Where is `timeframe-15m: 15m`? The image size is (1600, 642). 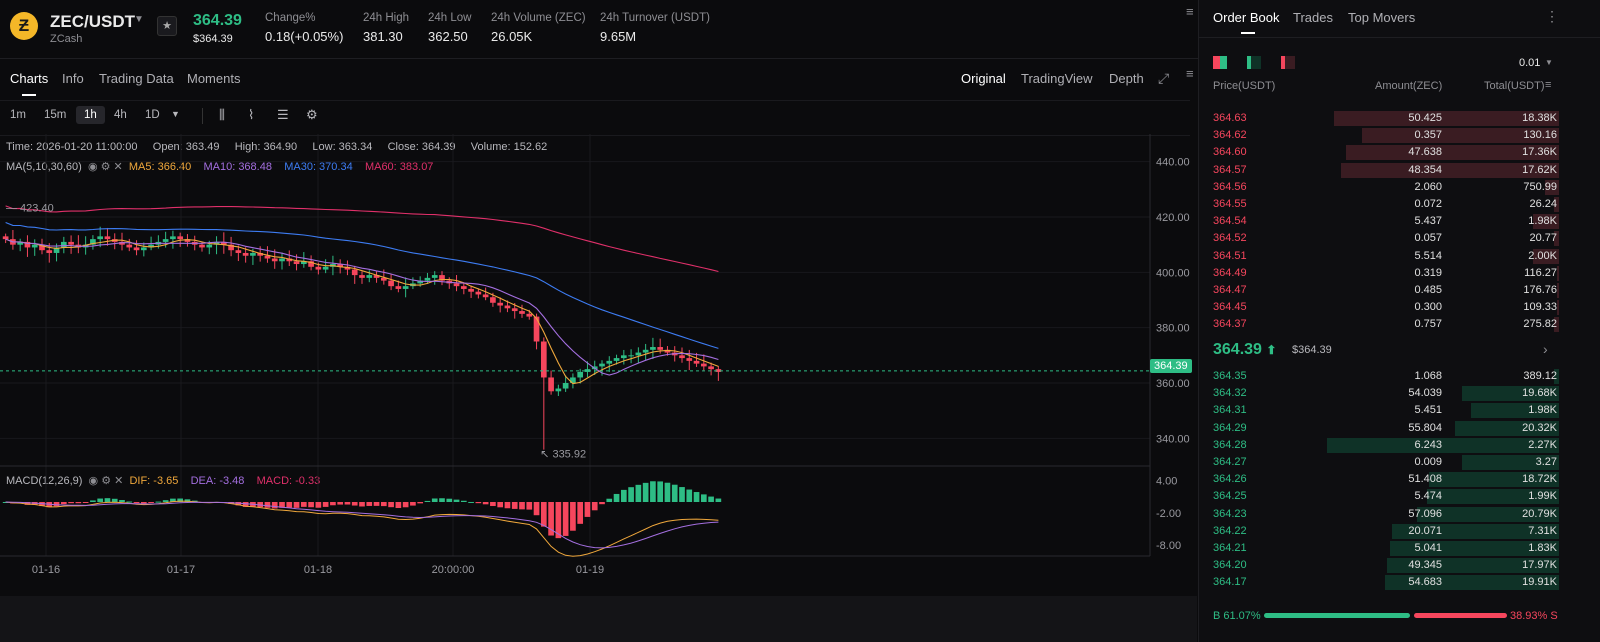
timeframe-15m: 15m is located at coordinates (55, 115).